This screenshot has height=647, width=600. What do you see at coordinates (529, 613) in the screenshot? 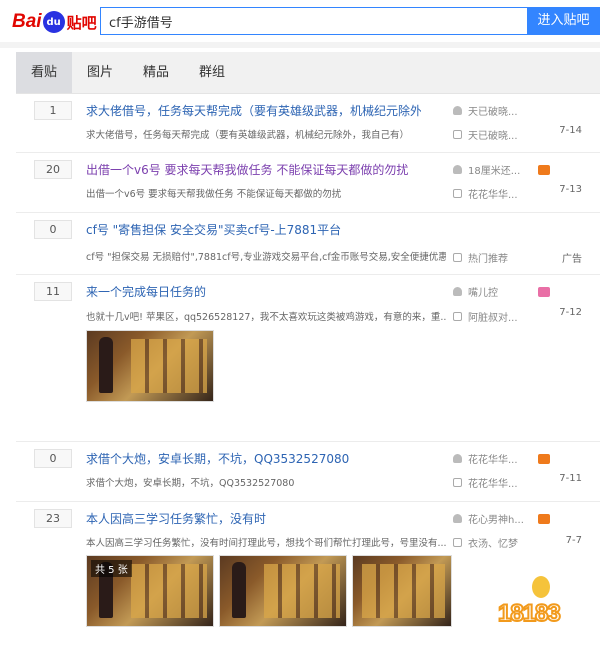
I see `watermark-text: 18183` at bounding box center [529, 613].